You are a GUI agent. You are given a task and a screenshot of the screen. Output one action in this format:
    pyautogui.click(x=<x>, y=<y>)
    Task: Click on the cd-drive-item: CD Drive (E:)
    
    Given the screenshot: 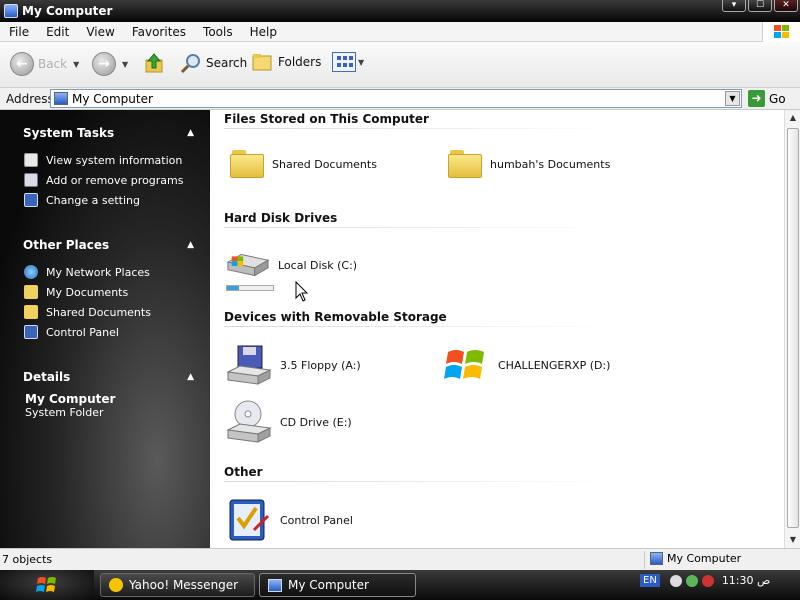 What is the action you would take?
    pyautogui.click(x=289, y=422)
    